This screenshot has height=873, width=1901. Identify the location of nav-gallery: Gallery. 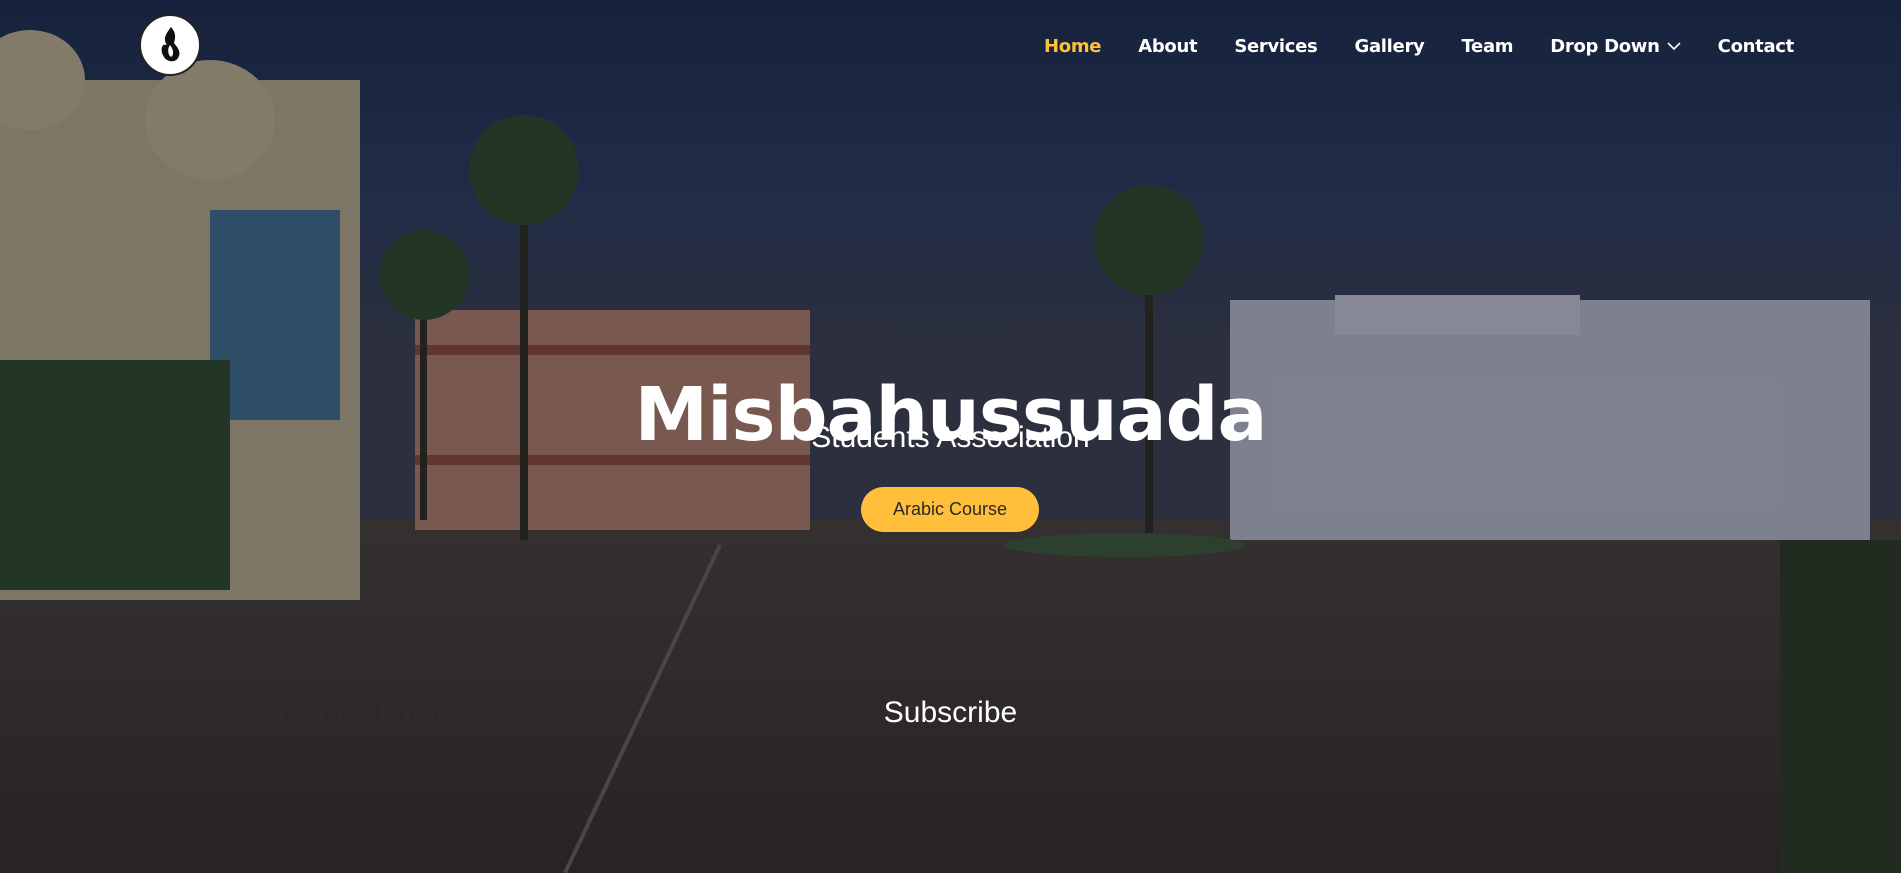
(1389, 46).